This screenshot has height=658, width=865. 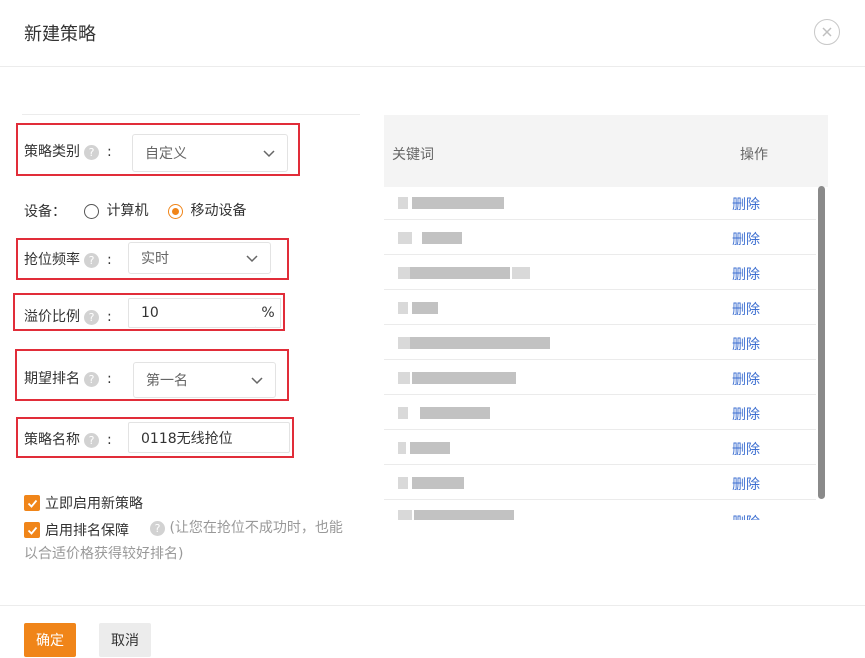 What do you see at coordinates (52, 260) in the screenshot?
I see `frequency-label-text: 抢位频率` at bounding box center [52, 260].